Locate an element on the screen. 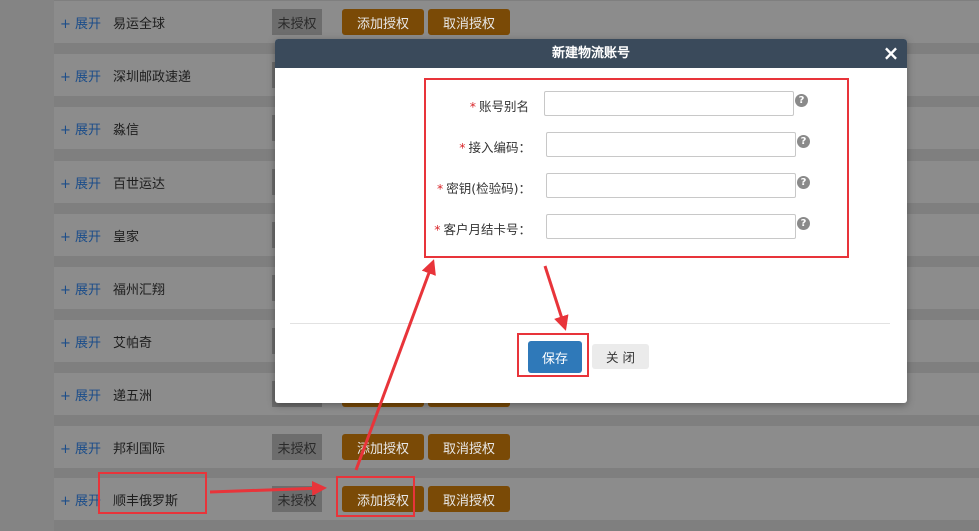 This screenshot has height=531, width=979. access-code-label: 接入编码： is located at coordinates (499, 147).